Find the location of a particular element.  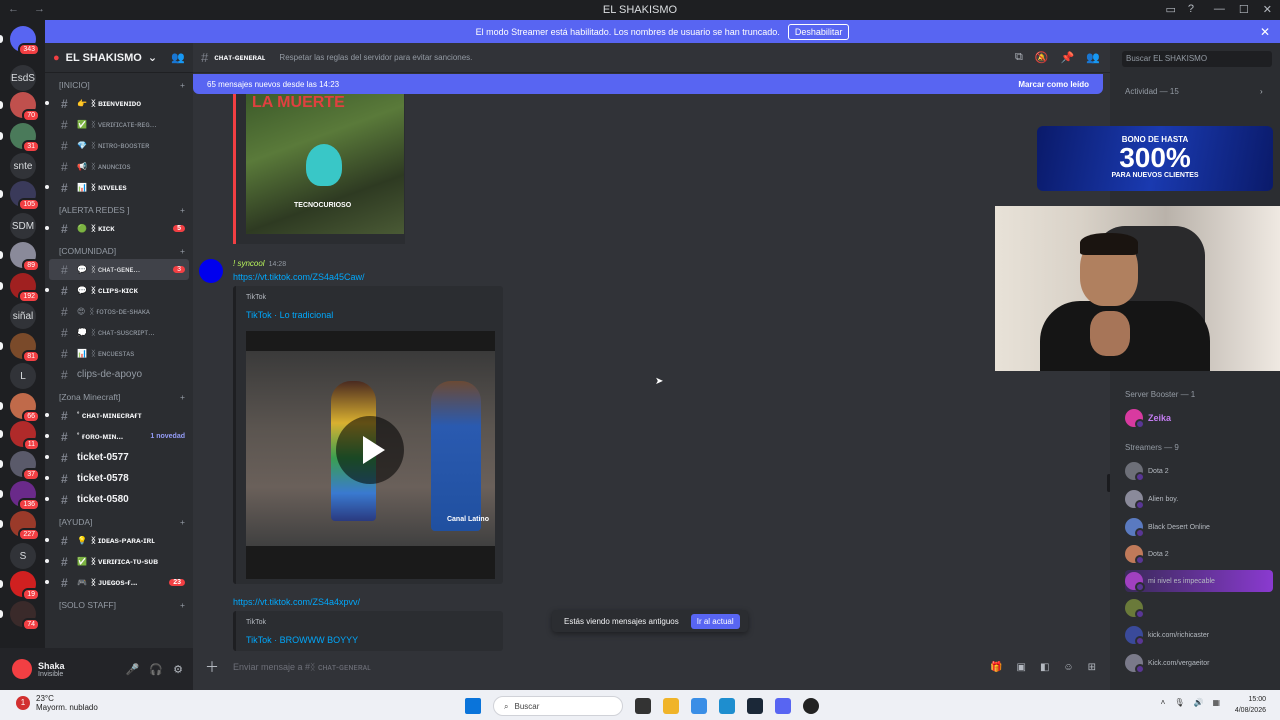

channel-item: # ticket-0578 is located at coordinates (117, 478).